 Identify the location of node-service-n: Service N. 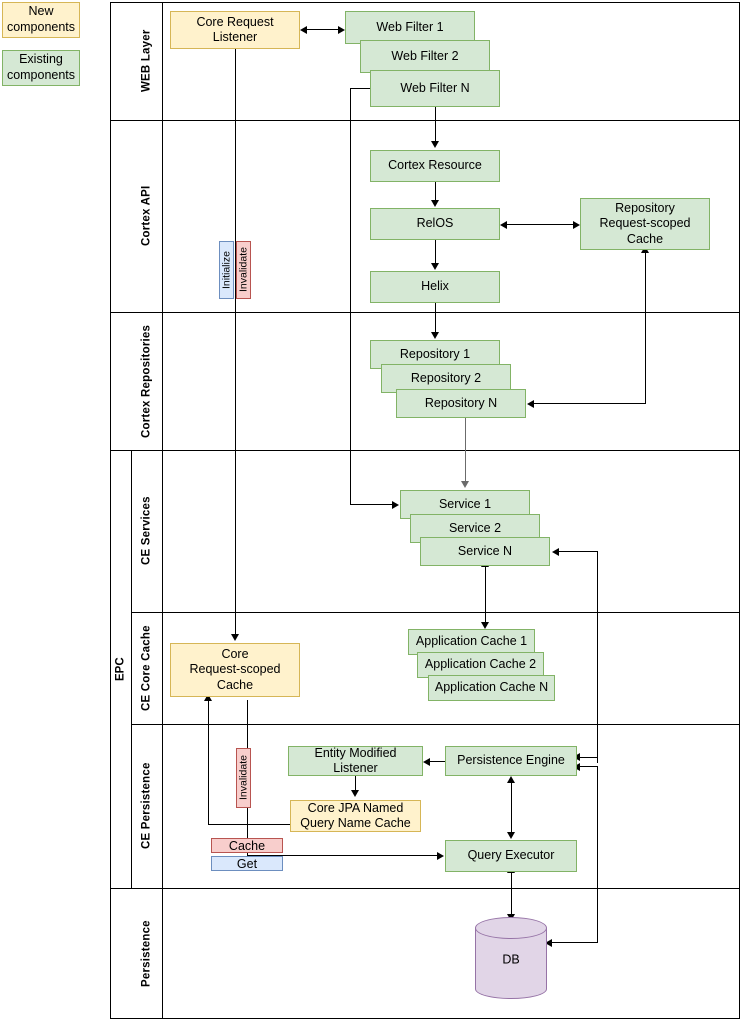
(485, 551).